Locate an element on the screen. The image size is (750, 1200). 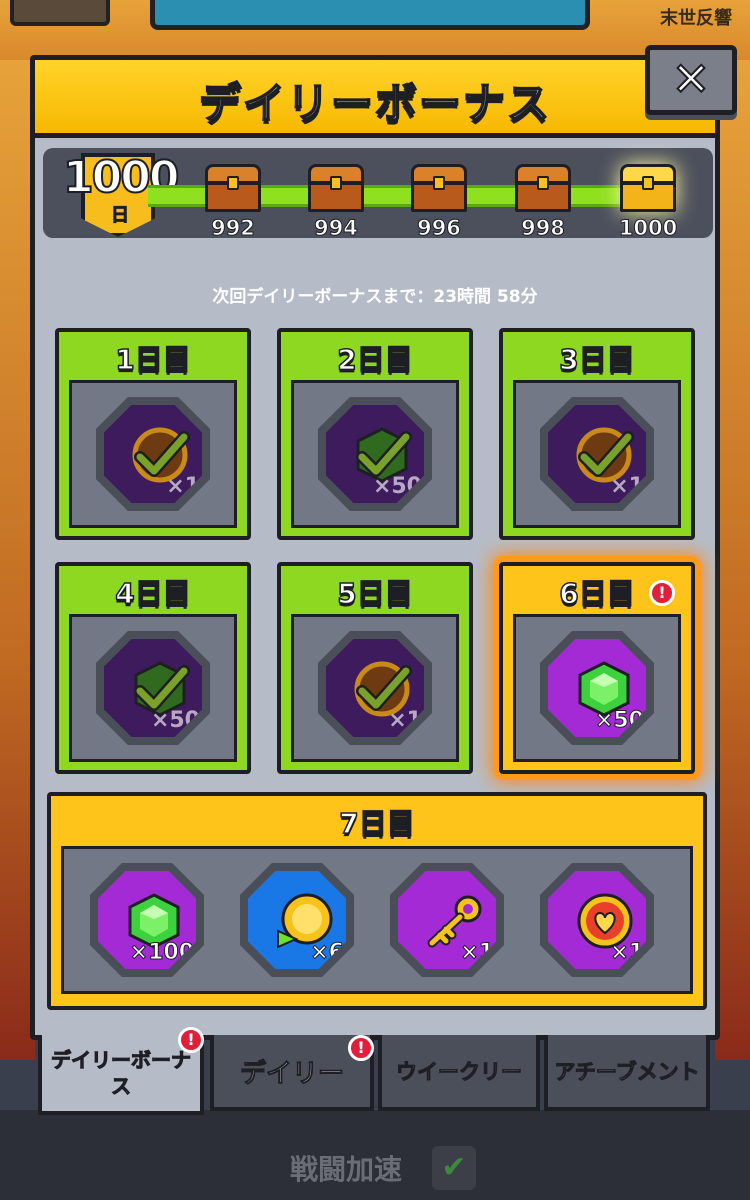
battle-speed-label: 戦闘加速 is located at coordinates (346, 1169).